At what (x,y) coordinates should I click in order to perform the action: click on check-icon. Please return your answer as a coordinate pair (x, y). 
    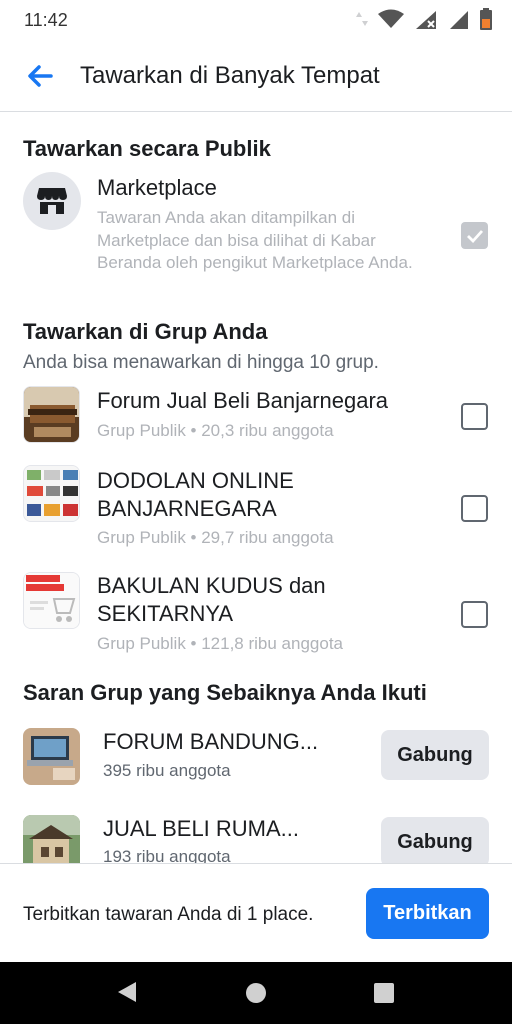
    Looking at the image, I should click on (474, 236).